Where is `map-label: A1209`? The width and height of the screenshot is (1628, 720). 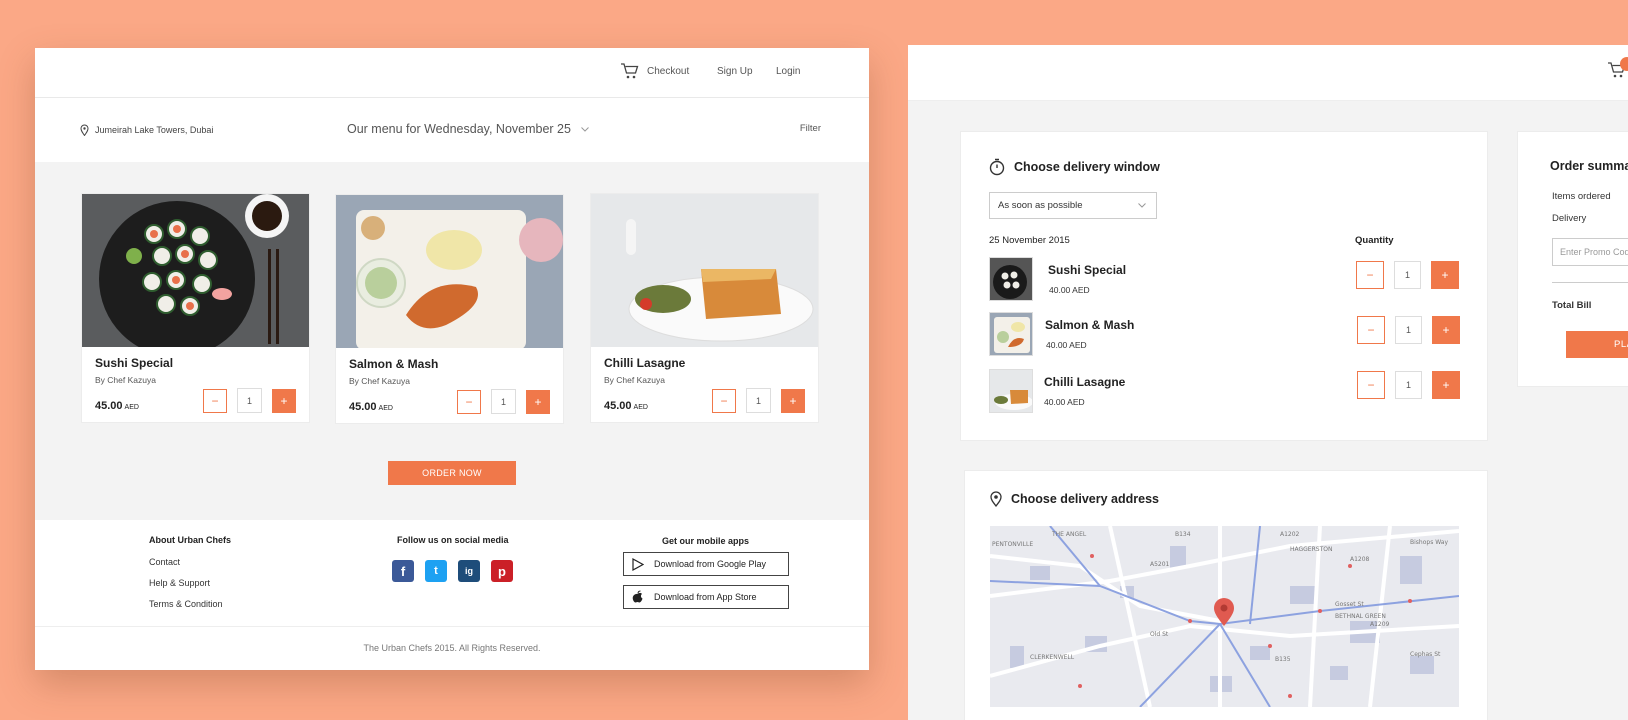 map-label: A1209 is located at coordinates (1380, 624).